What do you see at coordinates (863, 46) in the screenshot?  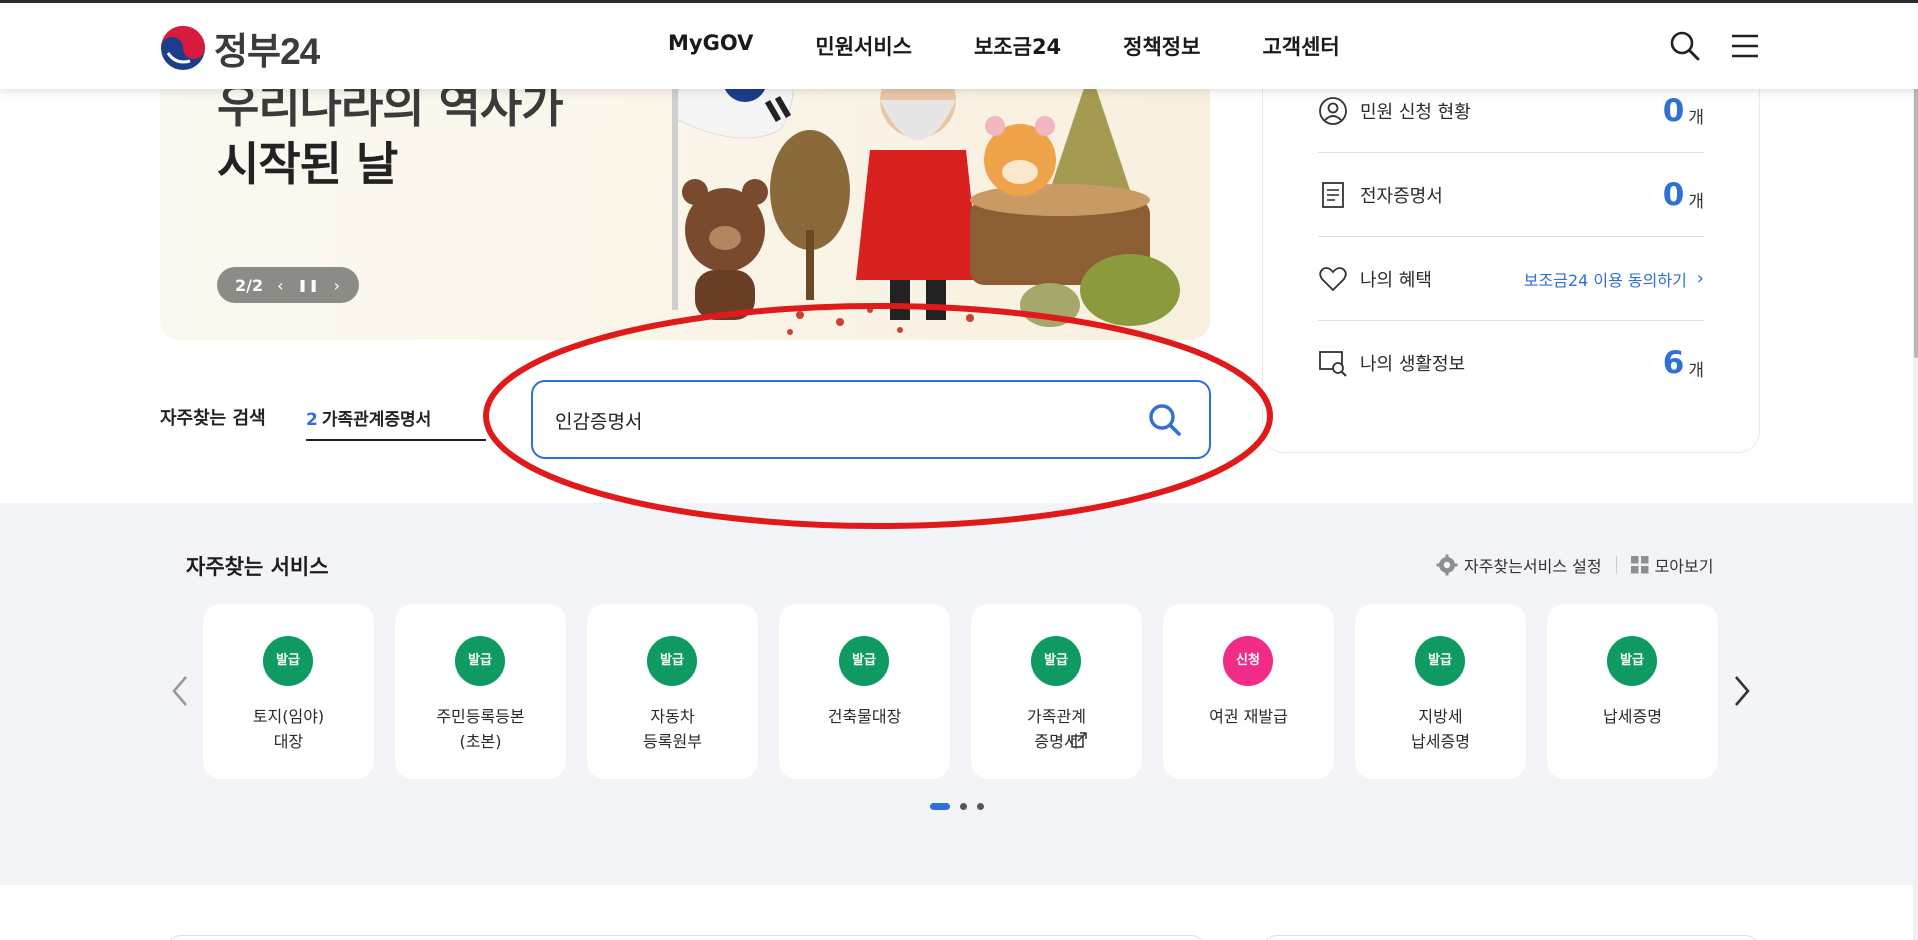 I see `nav-civil-service: 민원서비스` at bounding box center [863, 46].